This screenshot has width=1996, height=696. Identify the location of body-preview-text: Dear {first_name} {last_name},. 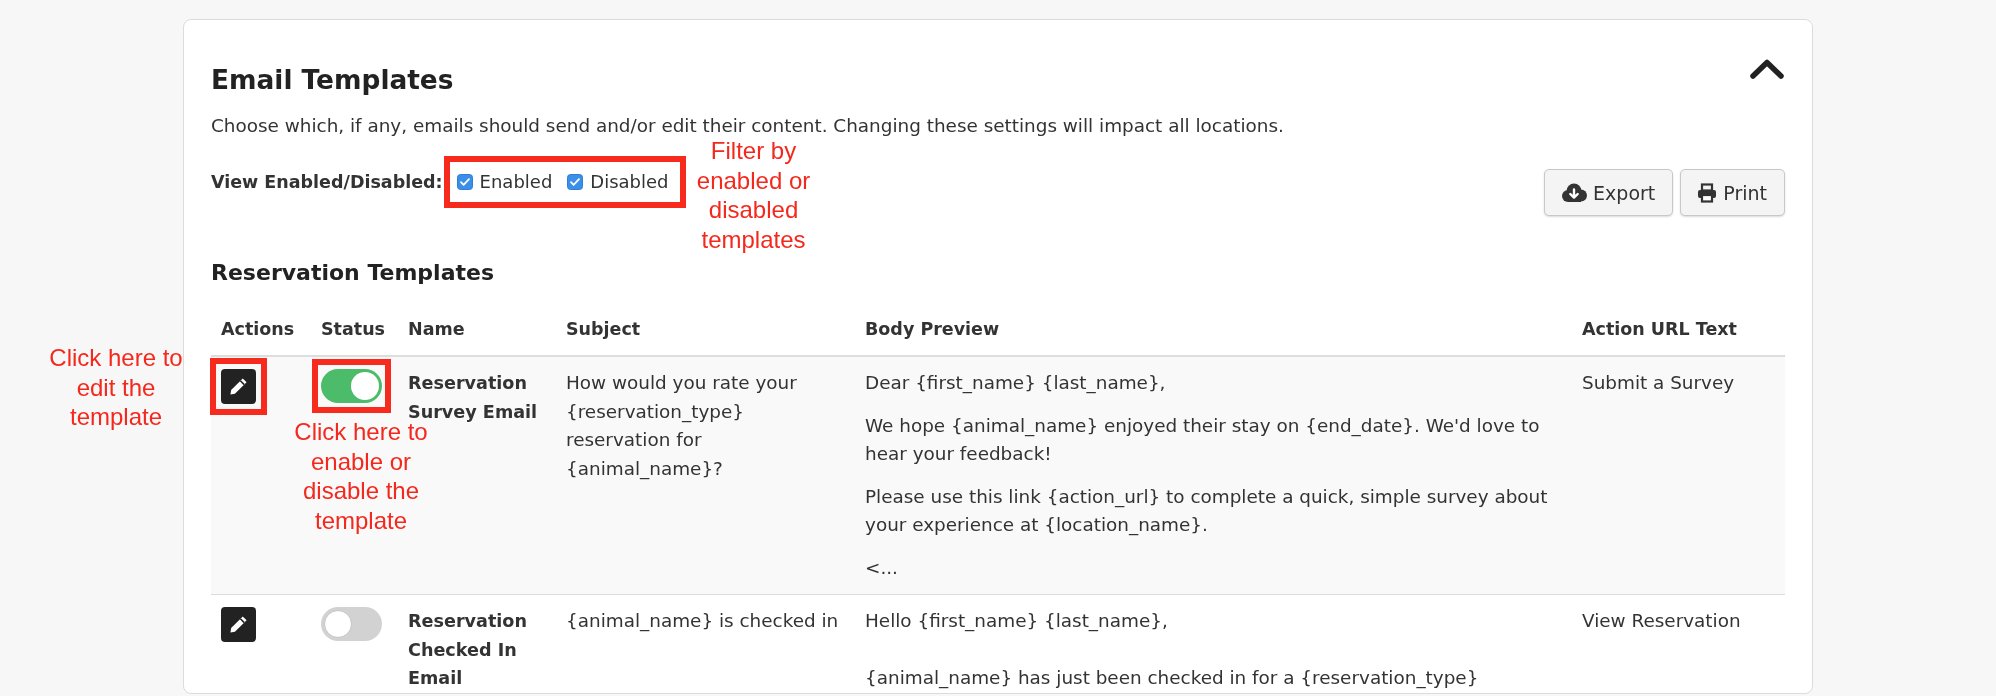
(1016, 383).